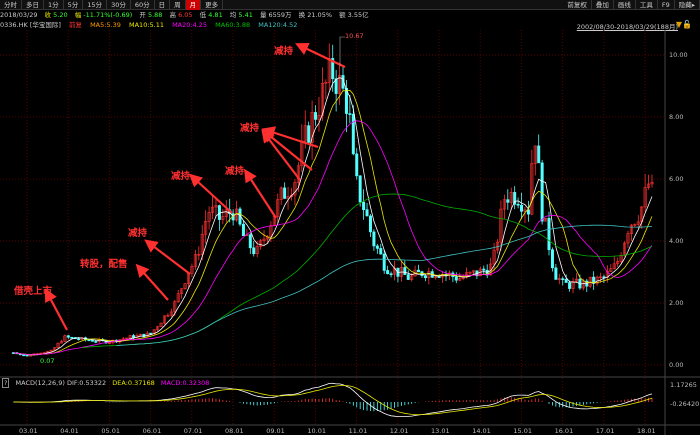 This screenshot has height=435, width=700. Describe the element at coordinates (138, 233) in the screenshot. I see `annotation-reduce-1: 减持` at that location.